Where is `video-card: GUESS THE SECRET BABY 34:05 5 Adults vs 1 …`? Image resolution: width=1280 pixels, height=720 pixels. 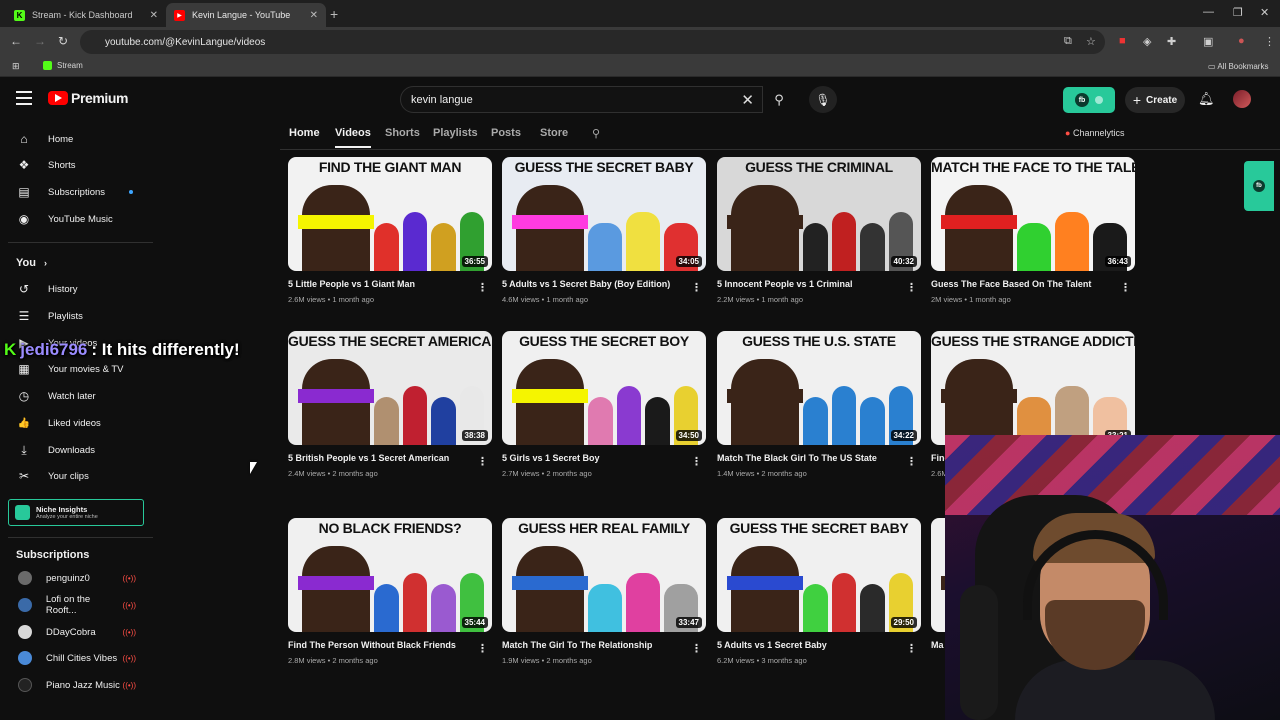
video-card: GUESS THE SECRET BABY 34:05 5 Adults vs 1 … is located at coordinates (604, 230).